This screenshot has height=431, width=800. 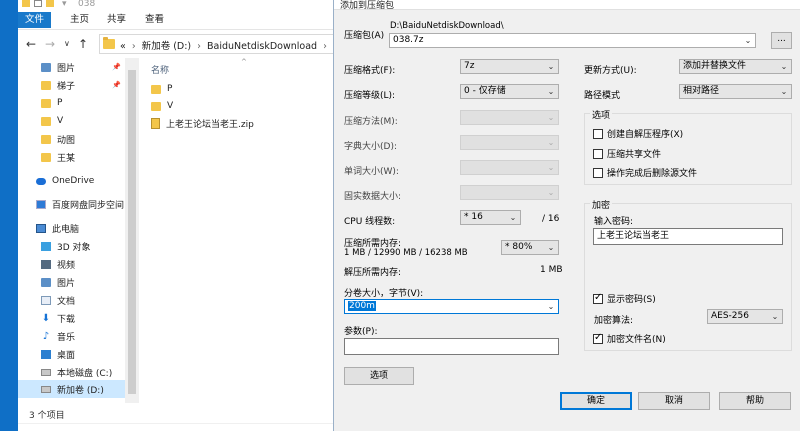 What do you see at coordinates (519, 247) in the screenshot?
I see `memory-percent-value: * 80%` at bounding box center [519, 247].